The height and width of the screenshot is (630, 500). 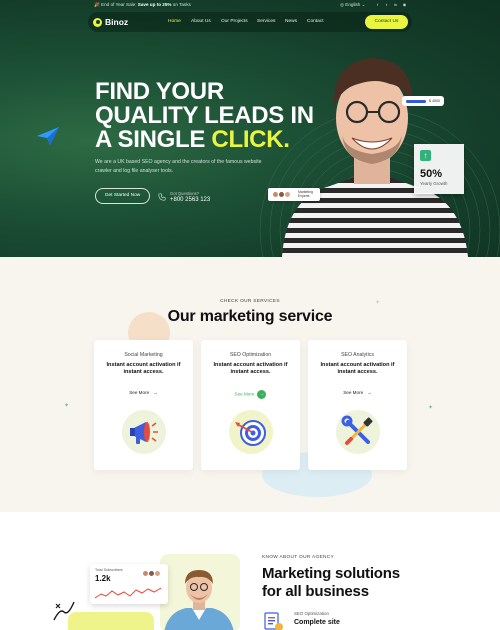 What do you see at coordinates (128, 593) in the screenshot?
I see `subscribers-sparkline` at bounding box center [128, 593].